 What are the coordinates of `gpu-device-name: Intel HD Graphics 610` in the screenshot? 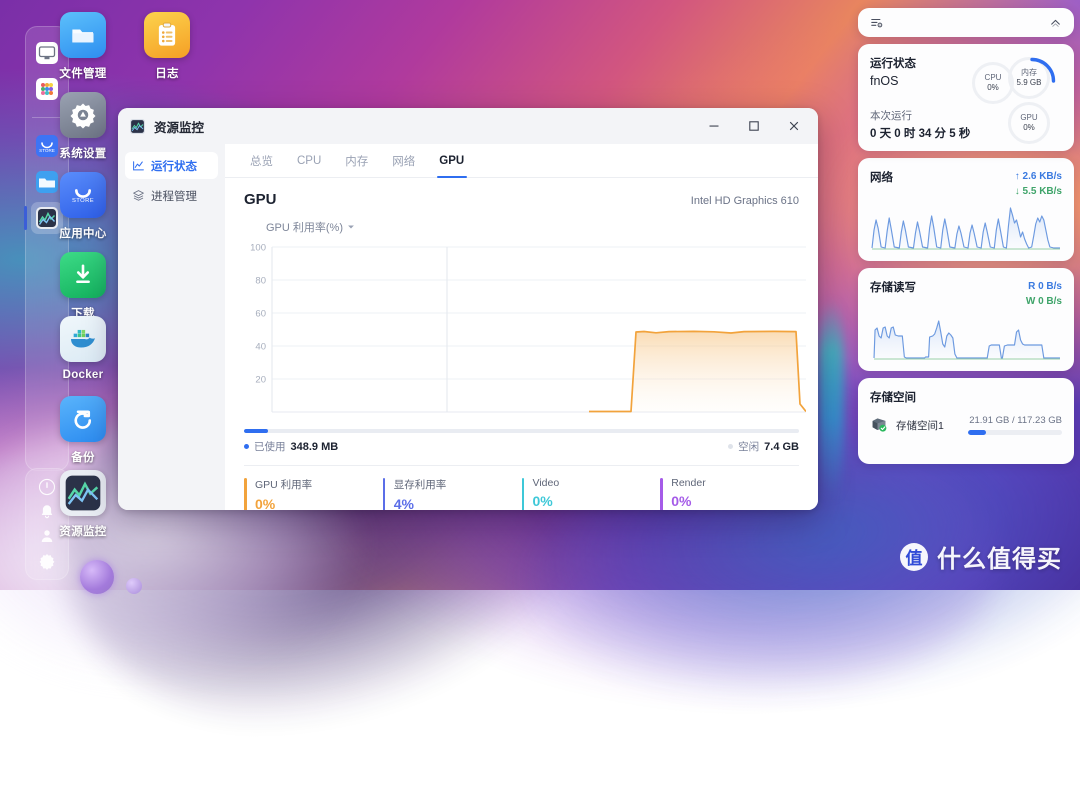 It's located at (744, 201).